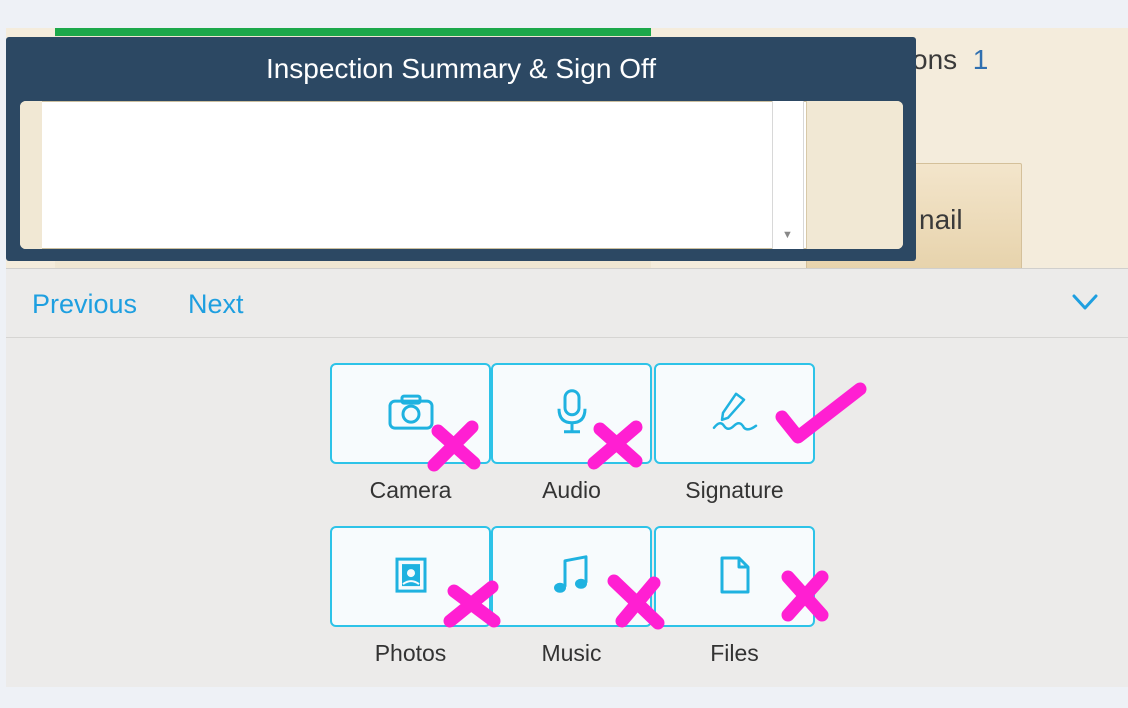 This screenshot has width=1128, height=708. I want to click on camera-icon, so click(410, 412).